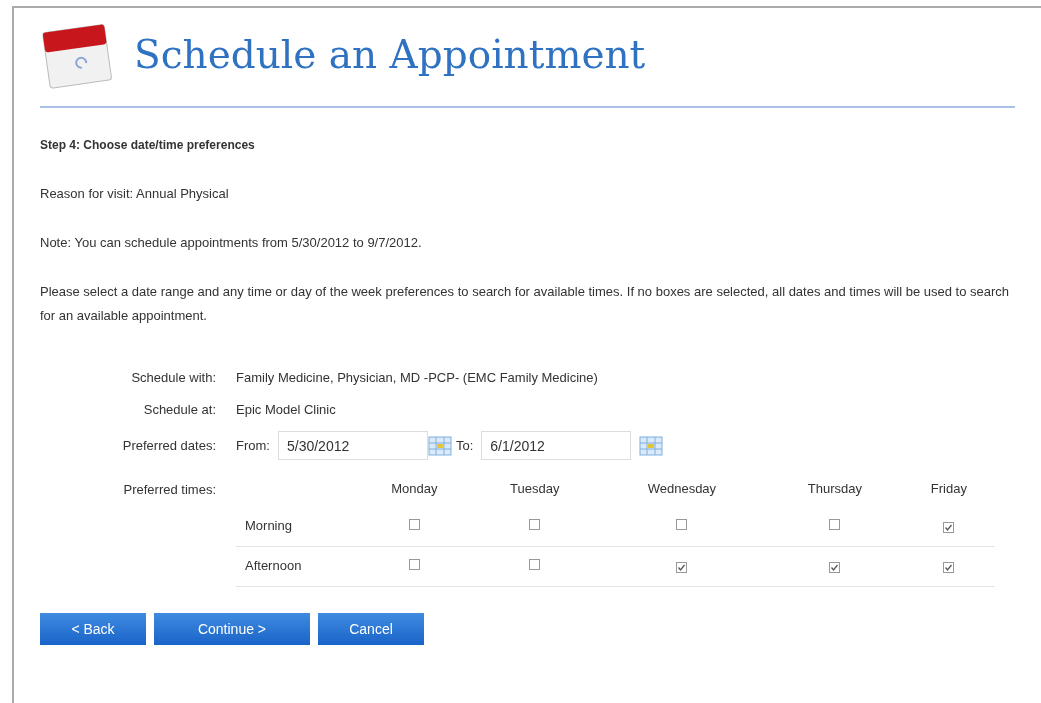 The width and height of the screenshot is (1041, 703). What do you see at coordinates (268, 525) in the screenshot?
I see `time-label: Morning` at bounding box center [268, 525].